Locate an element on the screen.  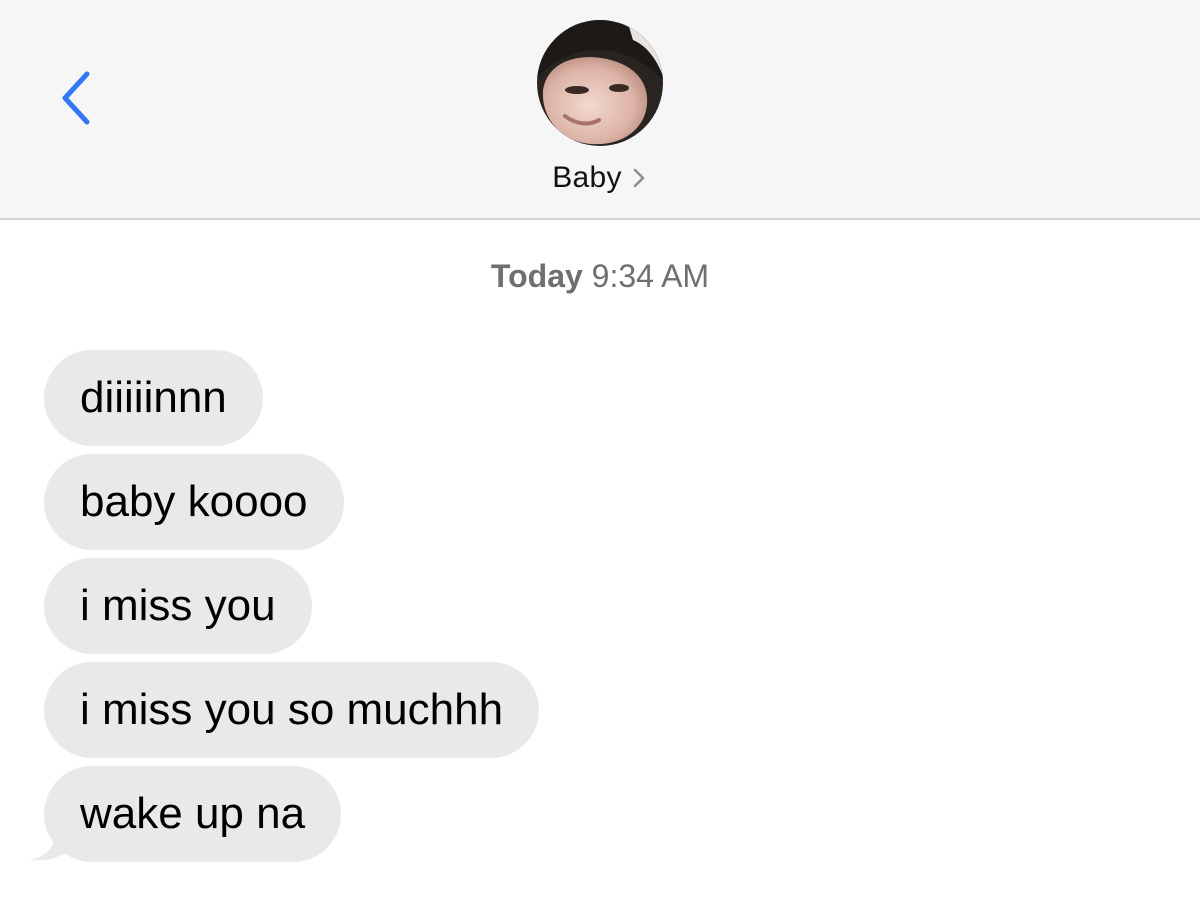
contact-name-row: Baby is located at coordinates (600, 178).